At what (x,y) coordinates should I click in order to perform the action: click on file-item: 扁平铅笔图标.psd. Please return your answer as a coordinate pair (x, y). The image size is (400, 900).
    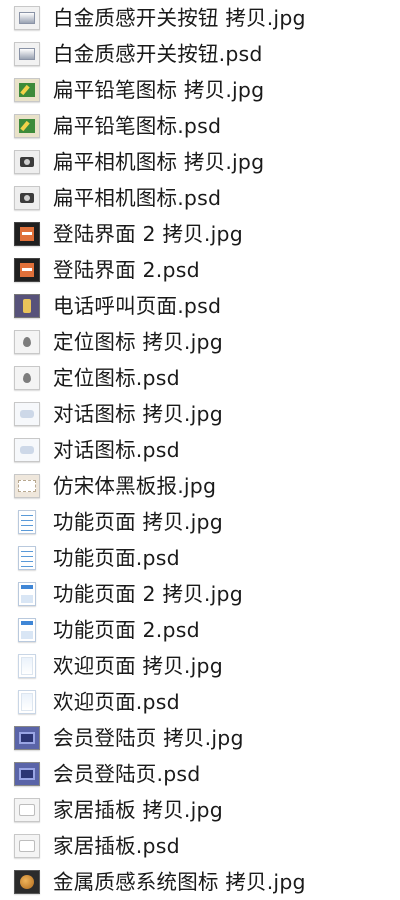
    Looking at the image, I should click on (200, 126).